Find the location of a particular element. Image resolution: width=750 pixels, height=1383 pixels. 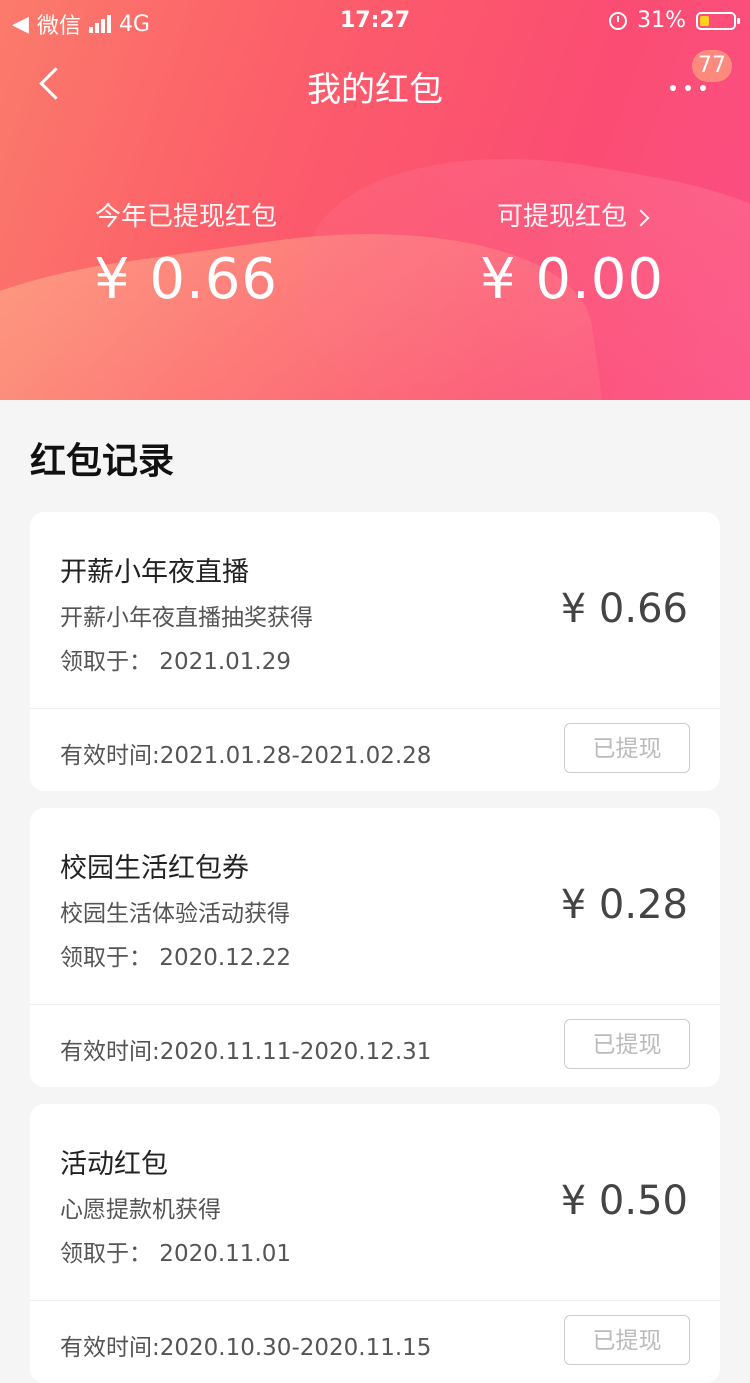

record-amount: ¥ 0.28 is located at coordinates (624, 905).